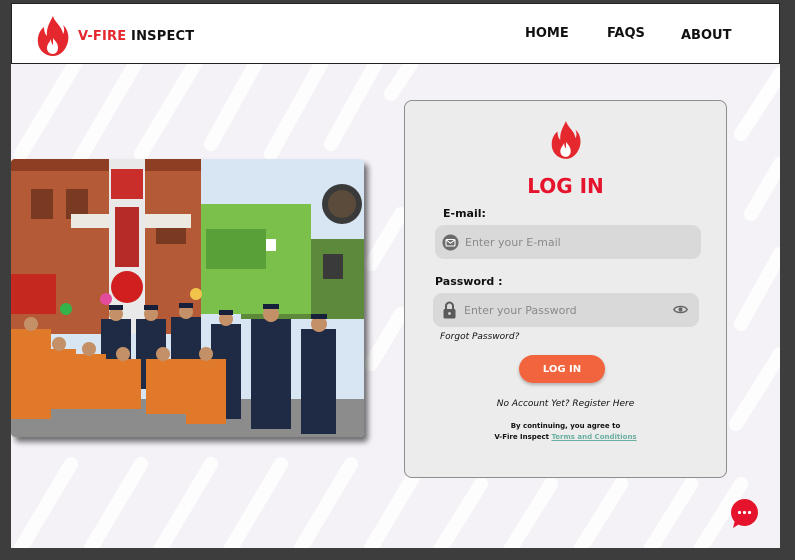 This screenshot has width=795, height=560. What do you see at coordinates (395, 33) in the screenshot?
I see `top-nav-bar: V-FIRE INSPECT HOME FAQS ABOUT` at bounding box center [395, 33].